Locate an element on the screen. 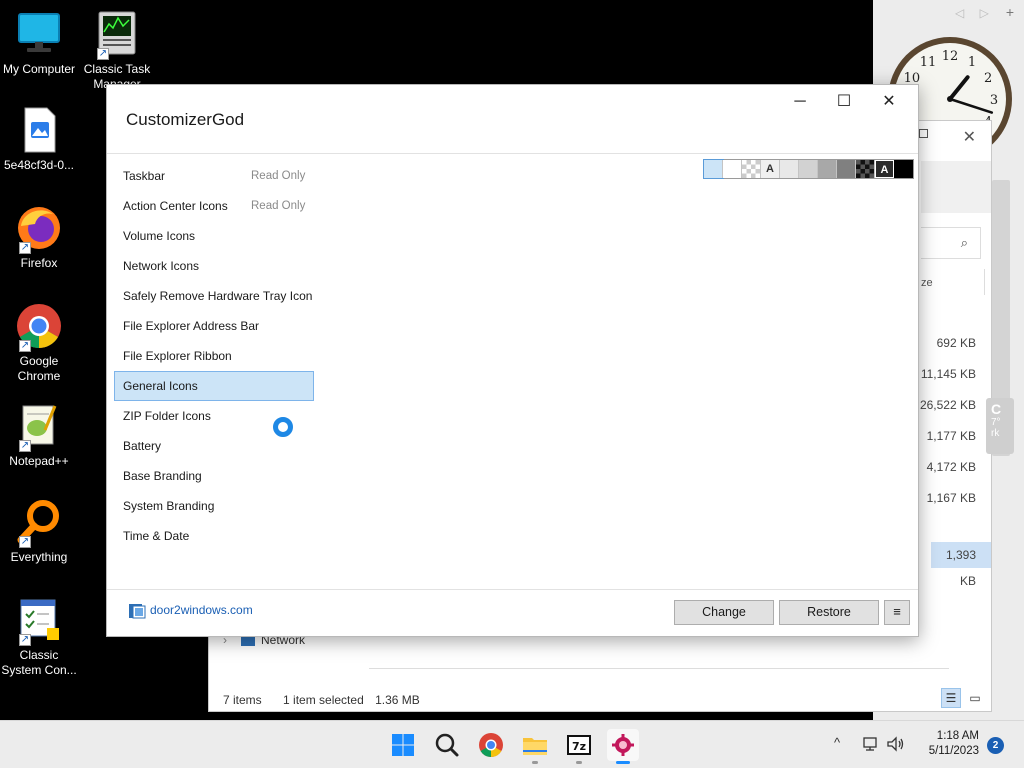 This screenshot has height=768, width=1024. taskbar-7zip: 7z is located at coordinates (579, 745).